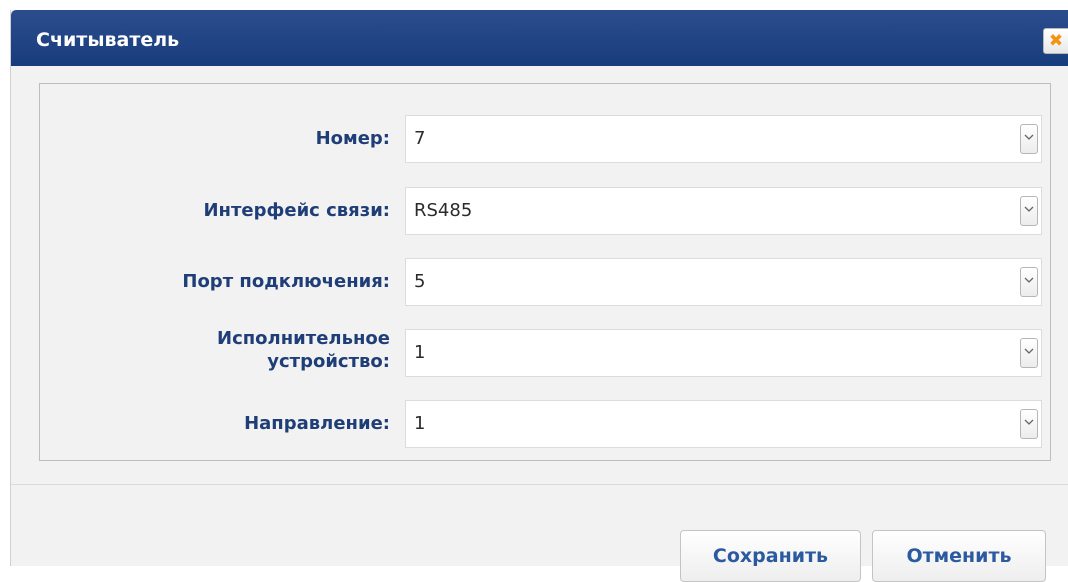 The height and width of the screenshot is (582, 1068). I want to click on interface-label: Интерфейс связи:, so click(296, 210).